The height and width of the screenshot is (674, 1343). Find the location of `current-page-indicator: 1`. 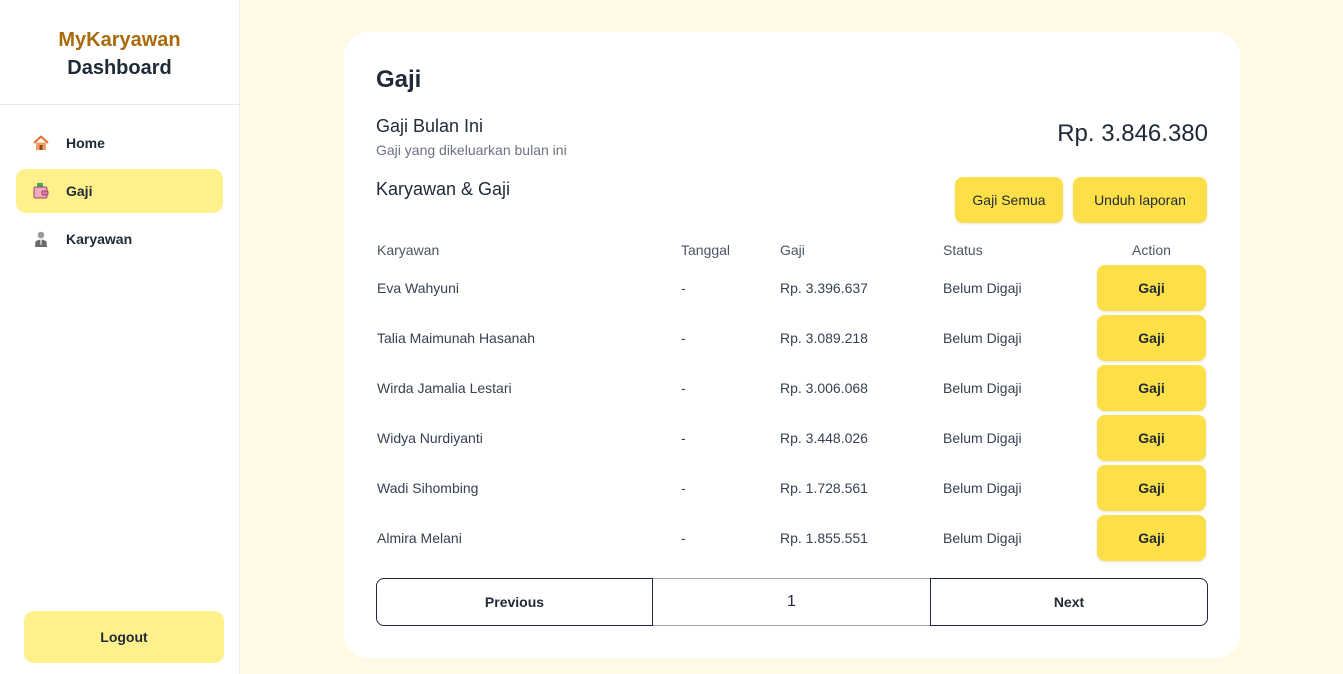

current-page-indicator: 1 is located at coordinates (791, 602).